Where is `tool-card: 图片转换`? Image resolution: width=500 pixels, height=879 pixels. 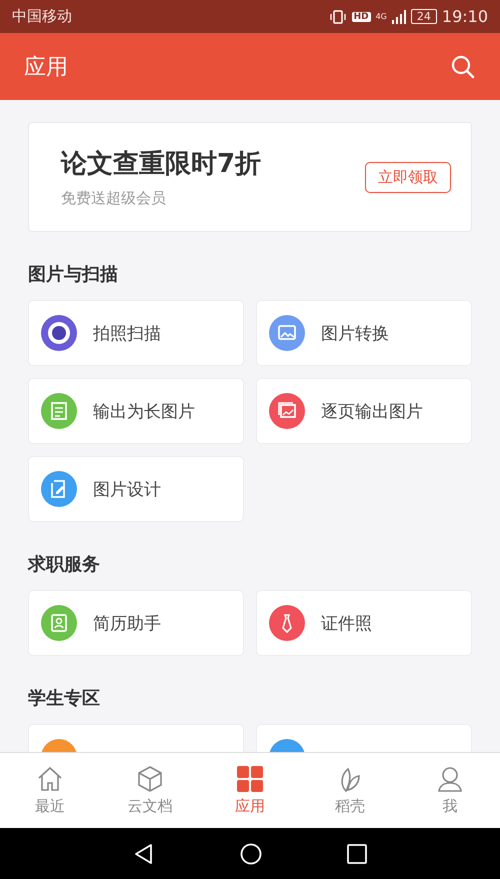 tool-card: 图片转换 is located at coordinates (364, 333).